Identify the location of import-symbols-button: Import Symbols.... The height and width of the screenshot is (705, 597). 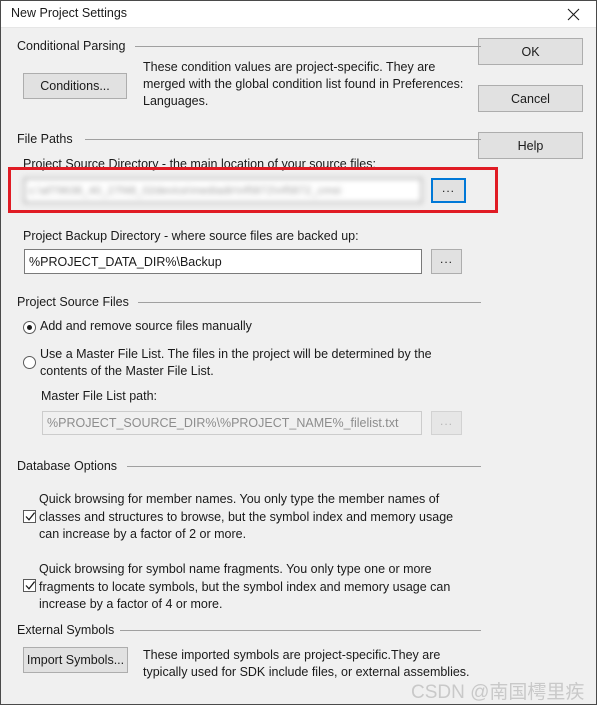
(75, 660).